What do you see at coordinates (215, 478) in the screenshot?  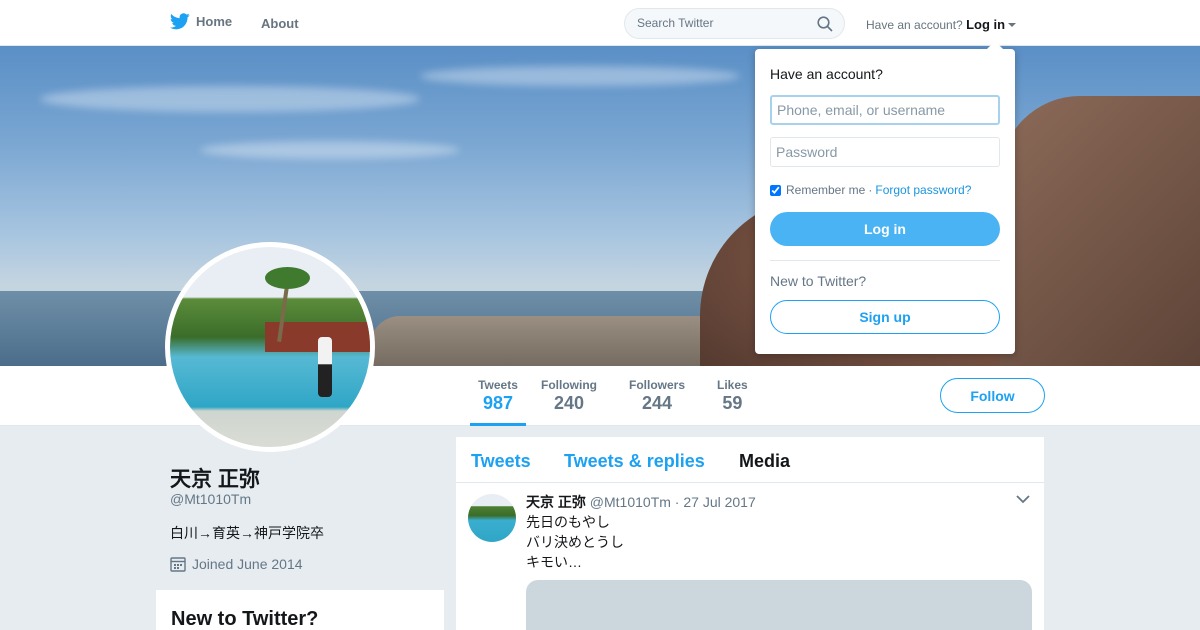 I see `profile-name: 天京 正弥` at bounding box center [215, 478].